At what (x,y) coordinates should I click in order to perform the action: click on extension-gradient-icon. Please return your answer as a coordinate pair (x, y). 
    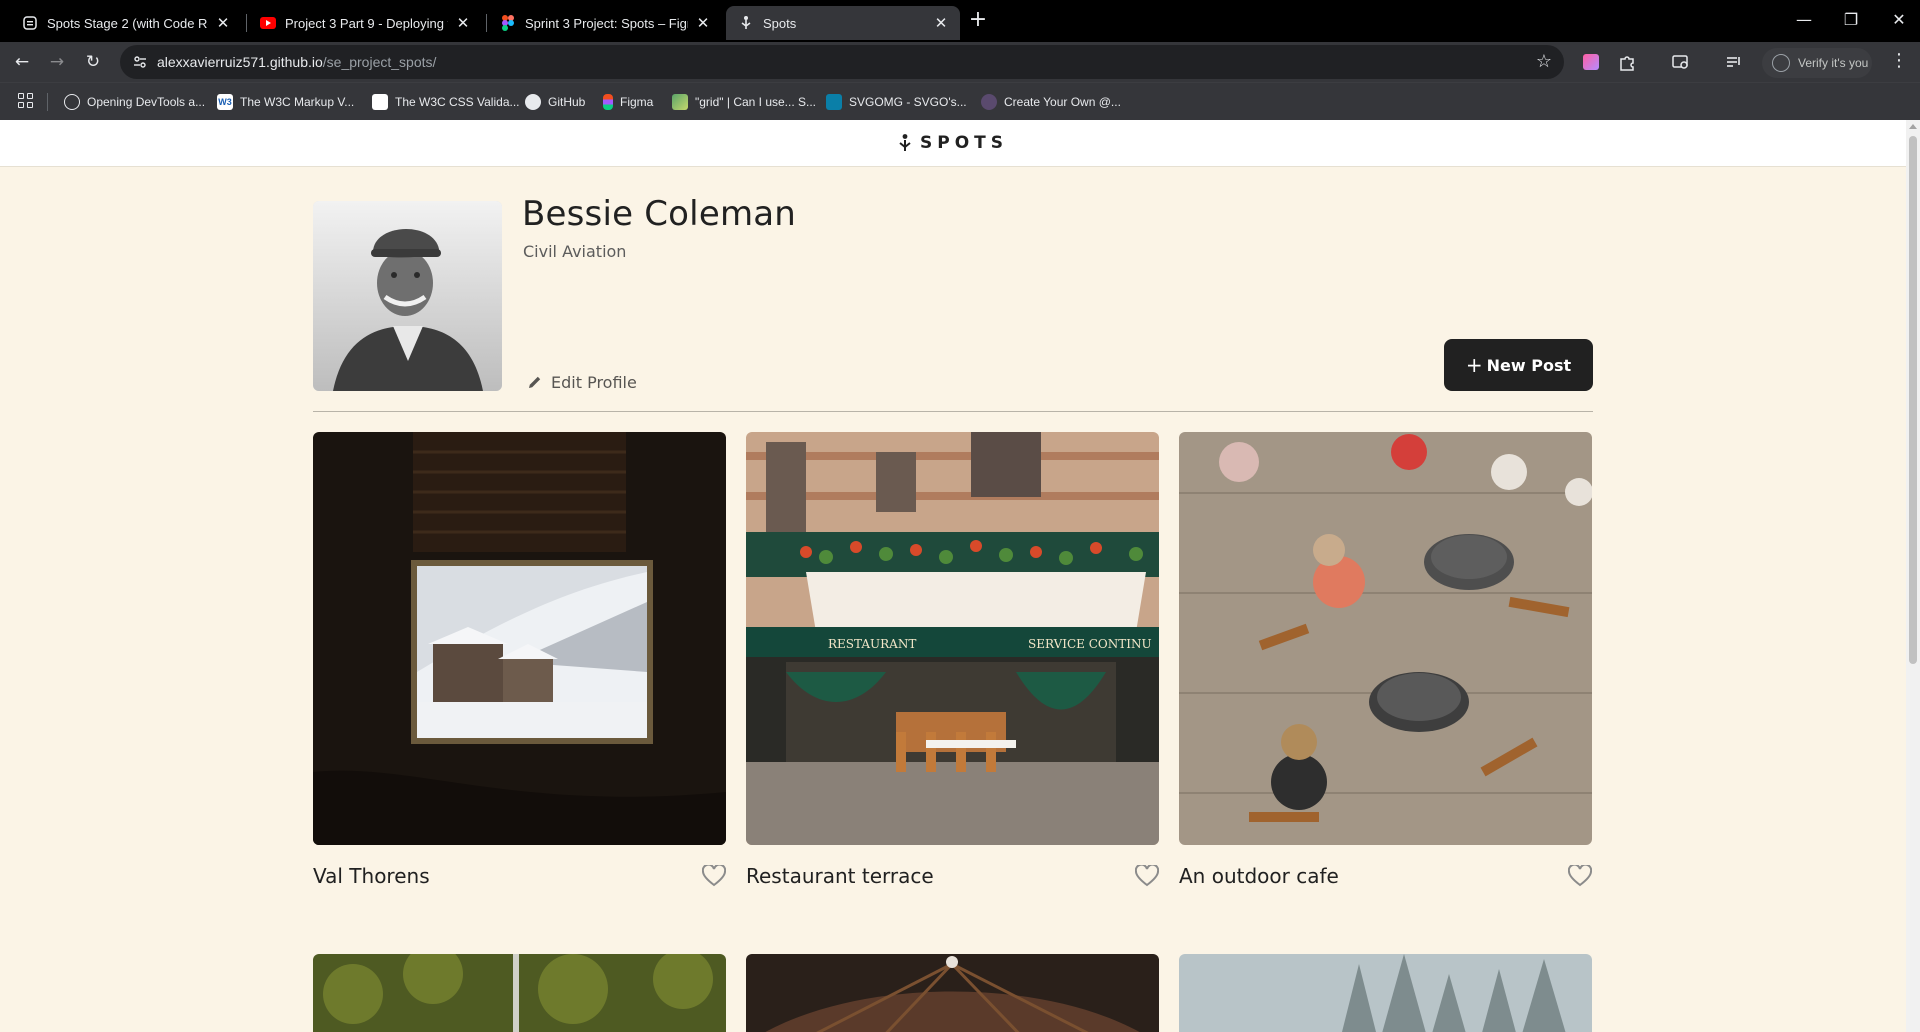
    Looking at the image, I should click on (1592, 63).